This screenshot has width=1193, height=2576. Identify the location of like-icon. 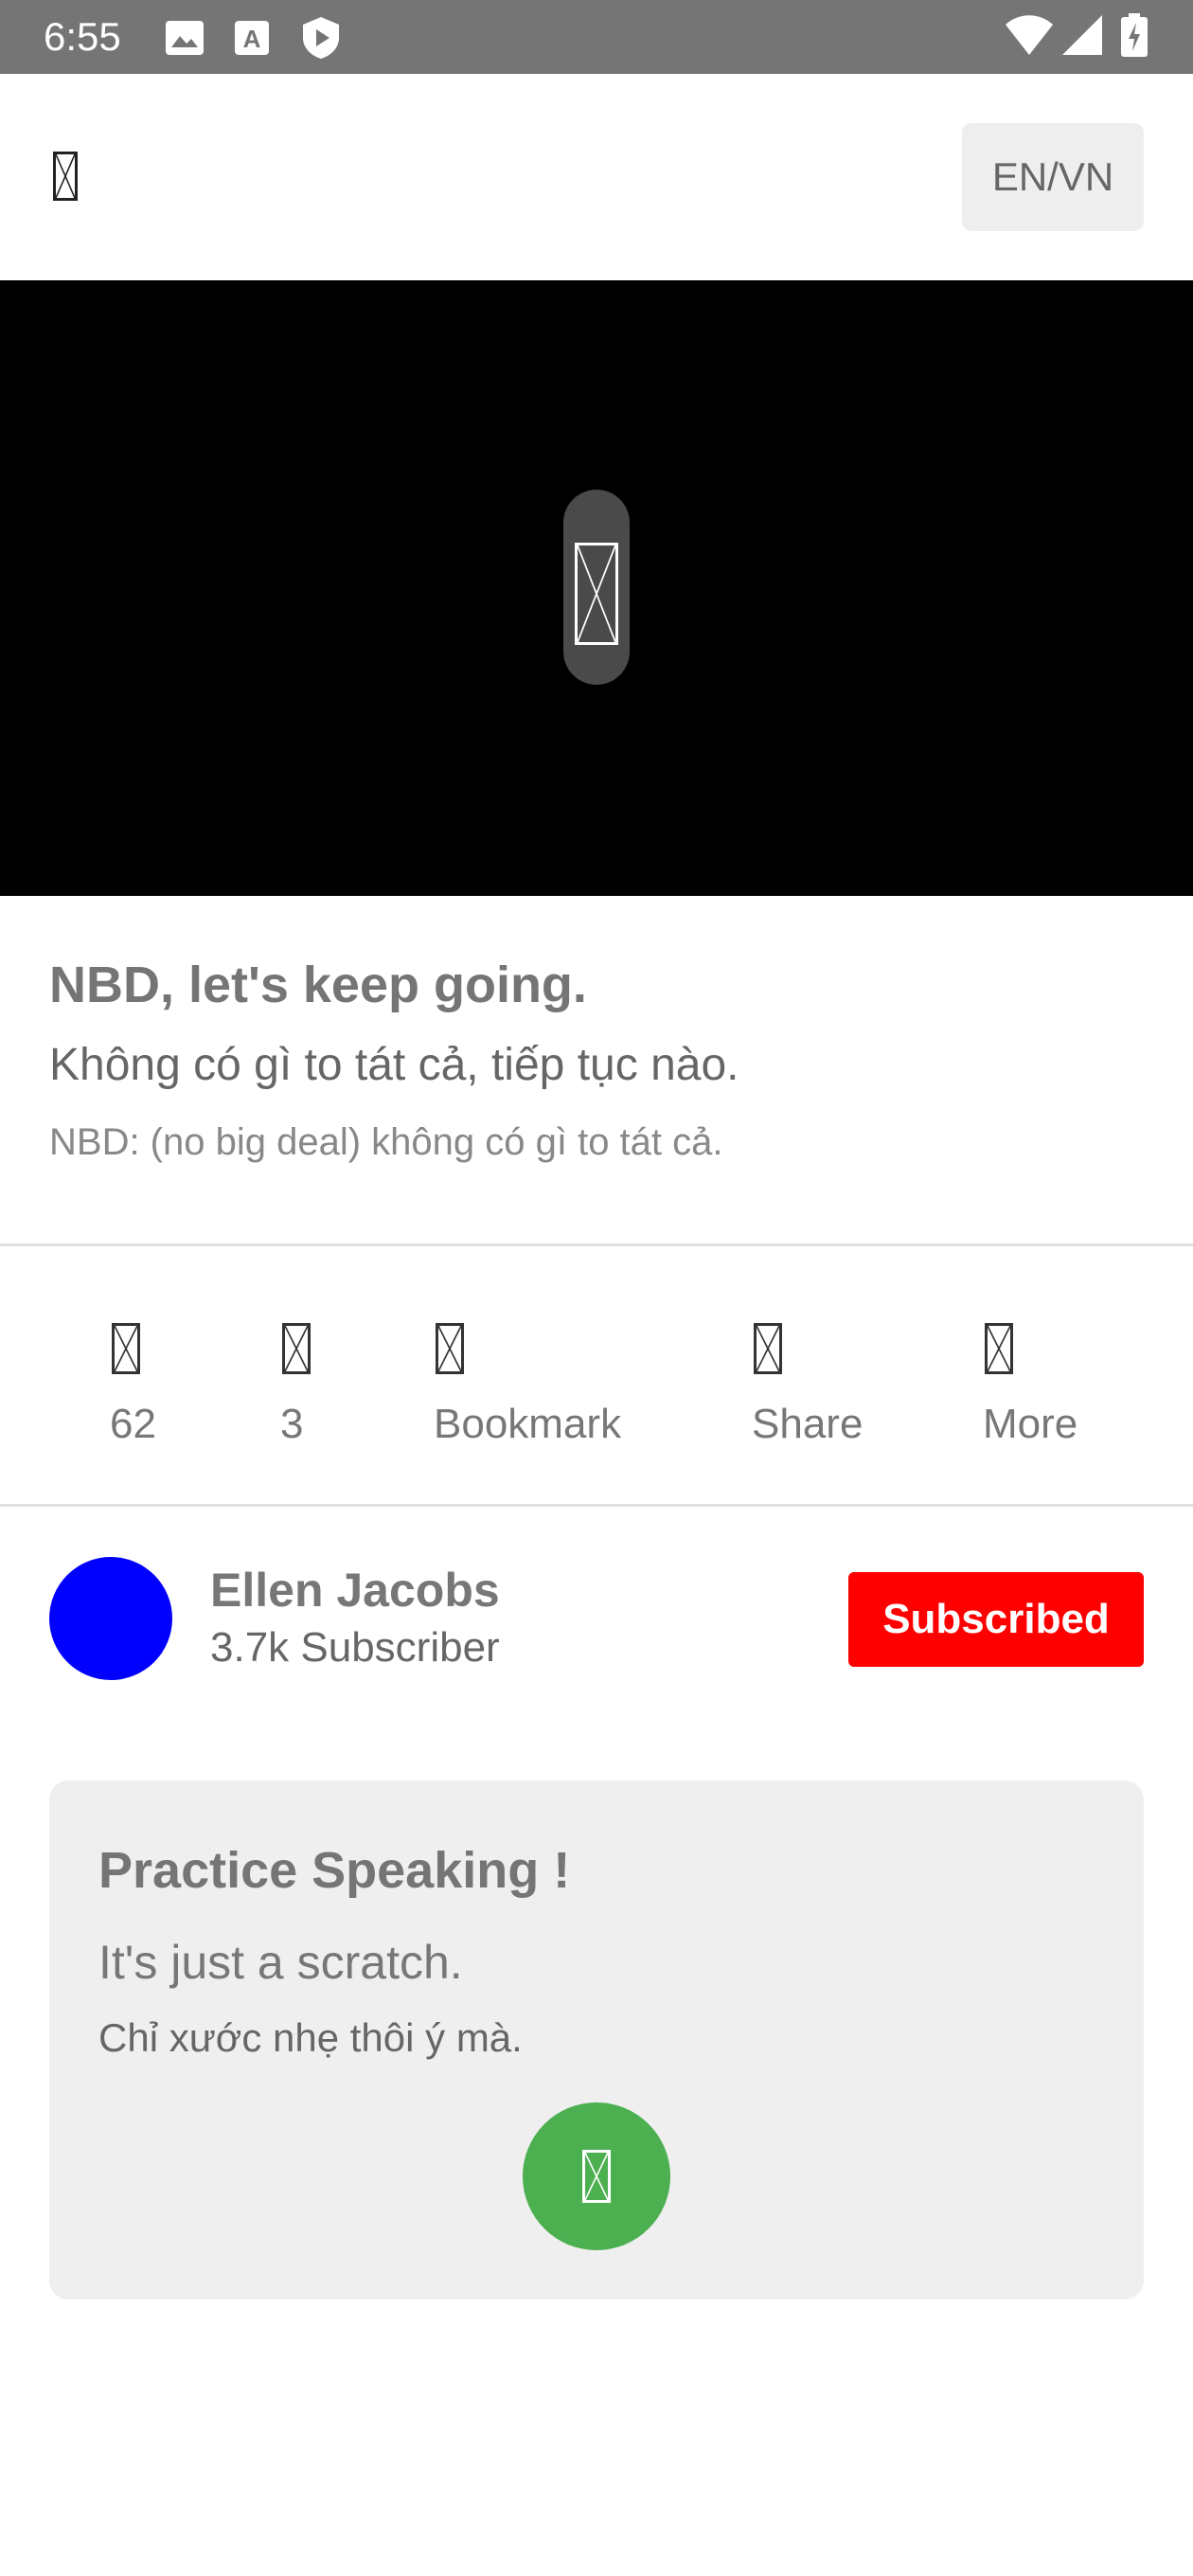
(126, 1348).